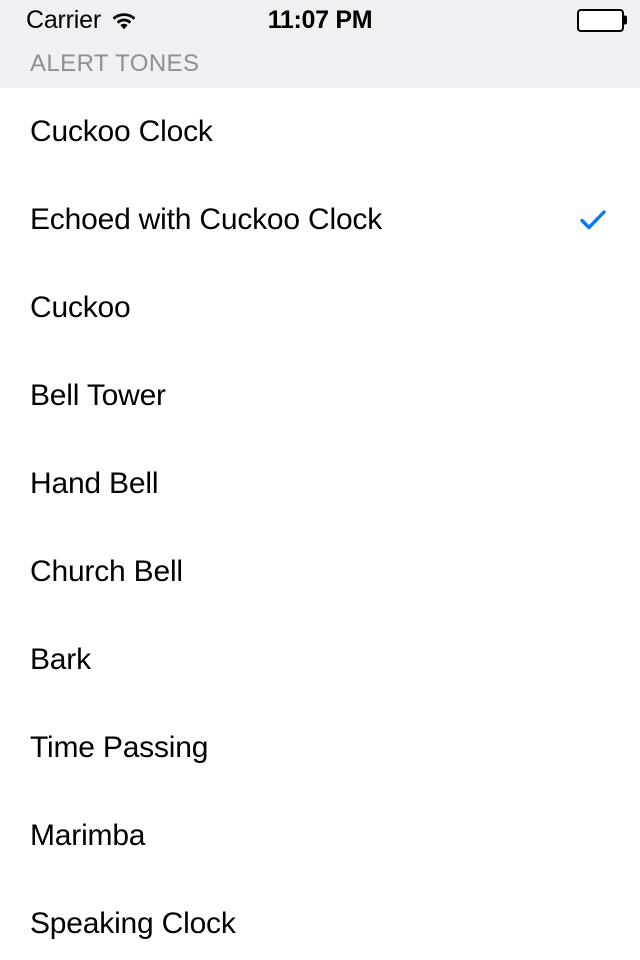  What do you see at coordinates (320, 748) in the screenshot?
I see `list-item: Time Passing` at bounding box center [320, 748].